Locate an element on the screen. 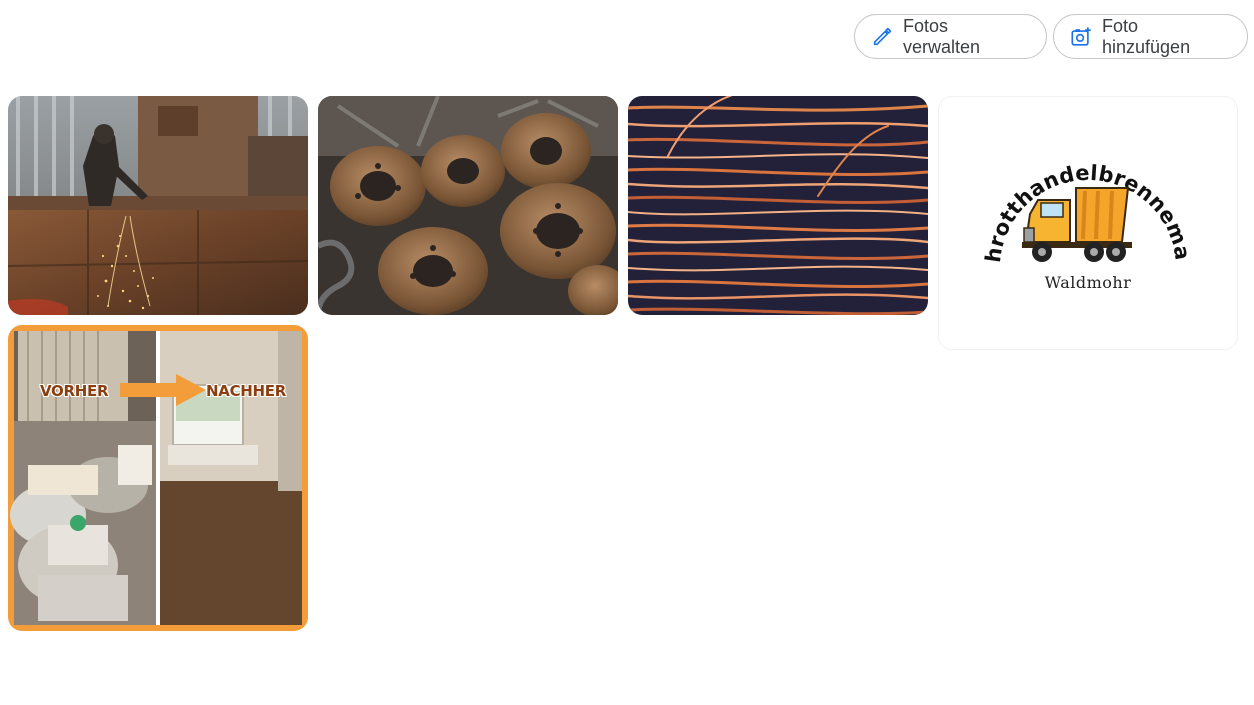 The width and height of the screenshot is (1254, 705). photo-welding is located at coordinates (158, 205).